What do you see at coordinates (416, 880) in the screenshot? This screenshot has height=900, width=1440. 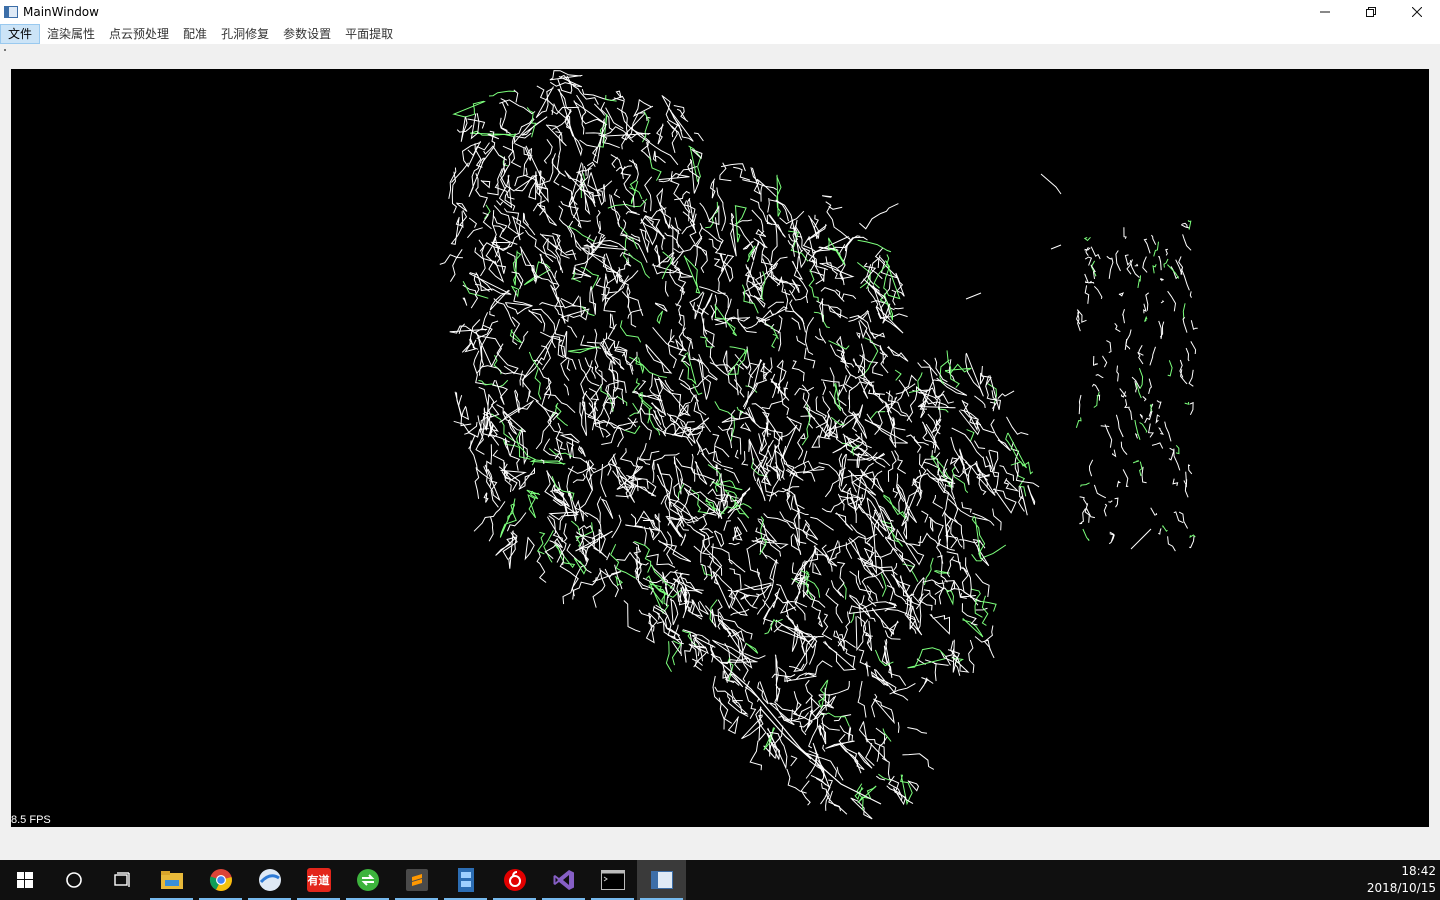 I see `taskbar-sublime` at bounding box center [416, 880].